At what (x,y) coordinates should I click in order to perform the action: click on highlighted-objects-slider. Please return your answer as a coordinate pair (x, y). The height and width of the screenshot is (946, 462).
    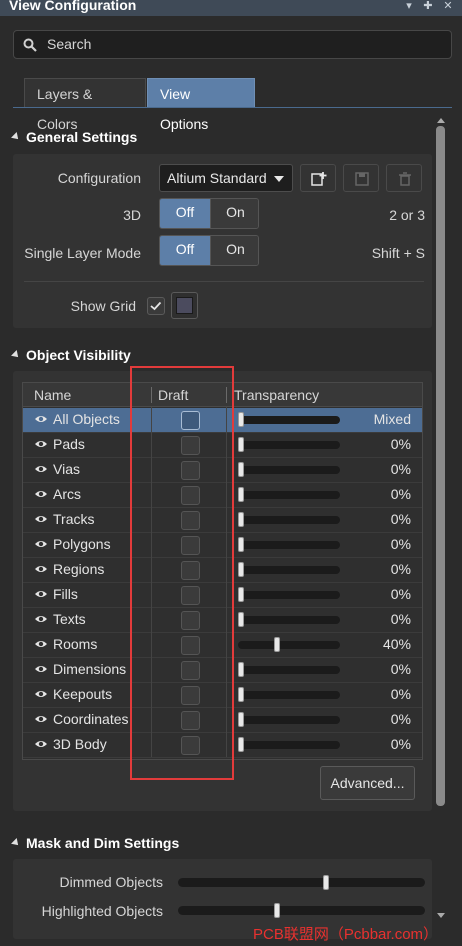
    Looking at the image, I should click on (301, 910).